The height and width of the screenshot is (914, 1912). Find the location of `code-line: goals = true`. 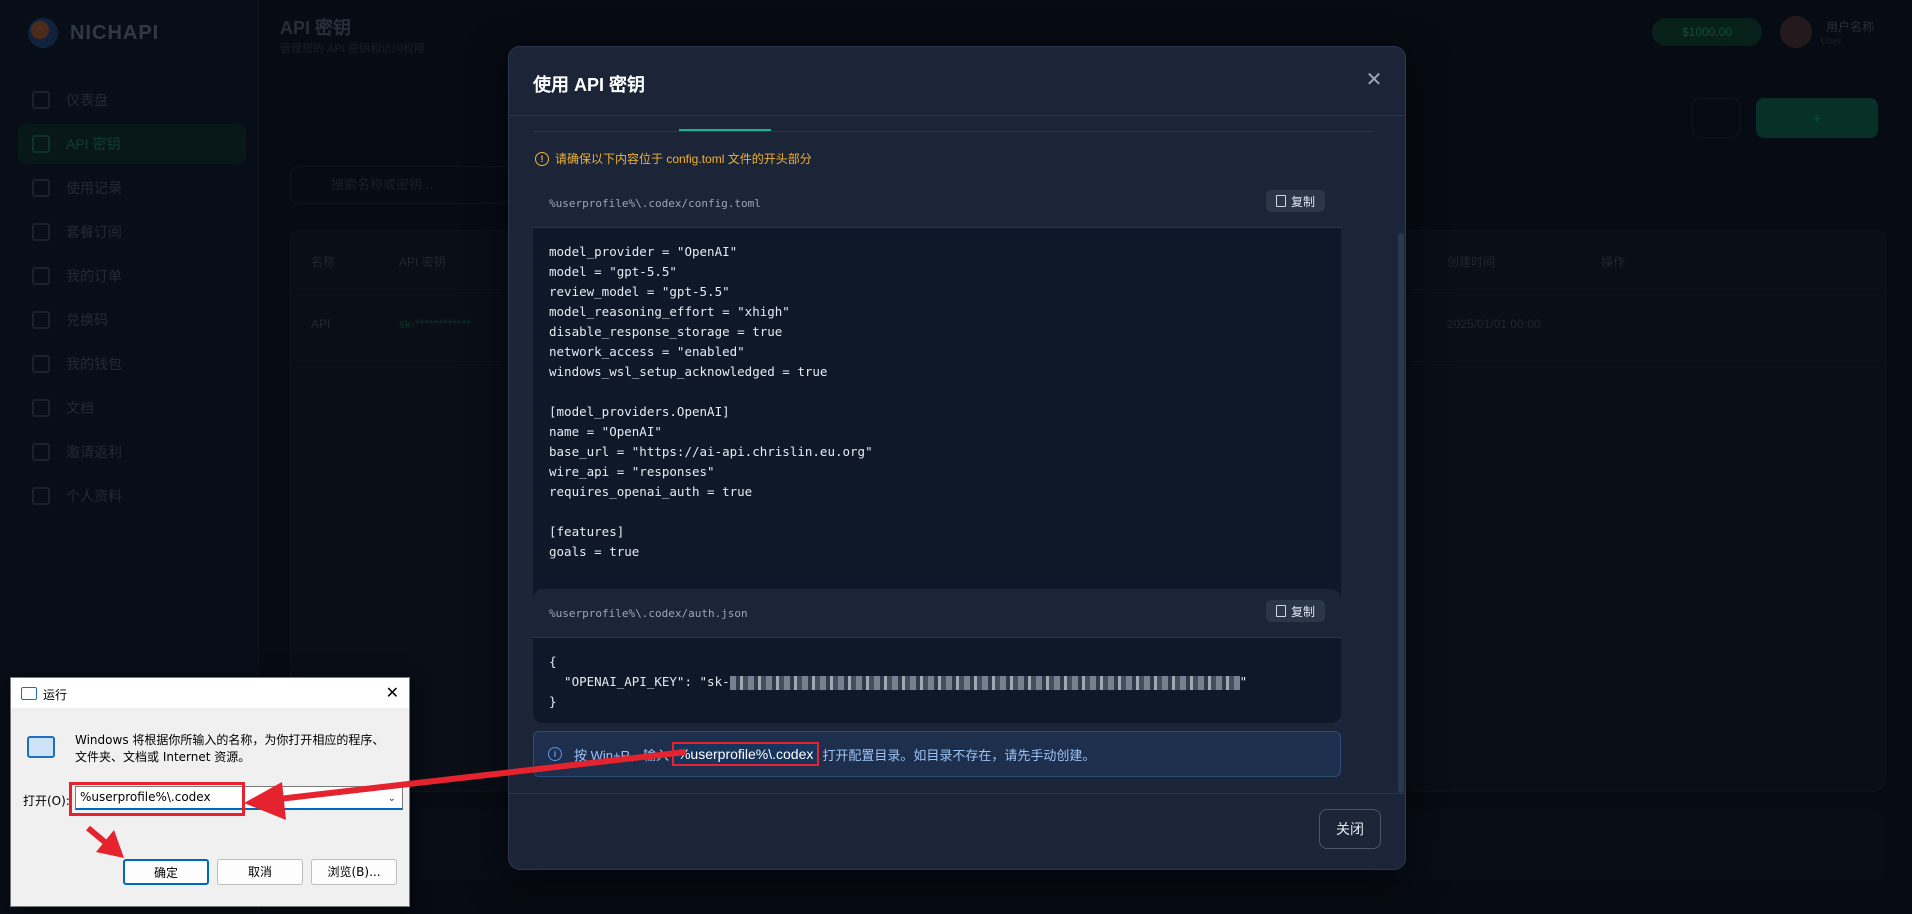

code-line: goals = true is located at coordinates (594, 551).